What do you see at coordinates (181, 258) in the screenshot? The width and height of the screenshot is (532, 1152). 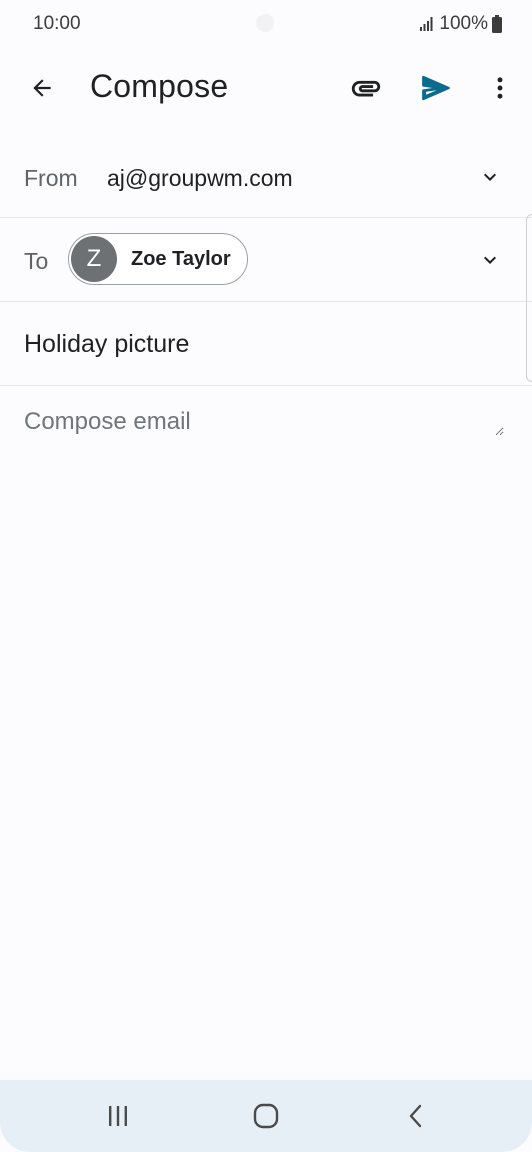 I see `recipient-name: Zoe Taylor` at bounding box center [181, 258].